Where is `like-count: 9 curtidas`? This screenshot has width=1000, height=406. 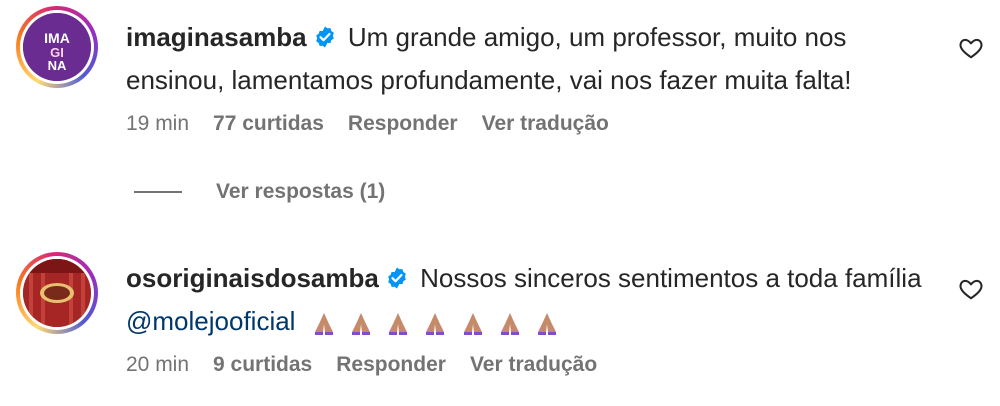
like-count: 9 curtidas is located at coordinates (262, 365).